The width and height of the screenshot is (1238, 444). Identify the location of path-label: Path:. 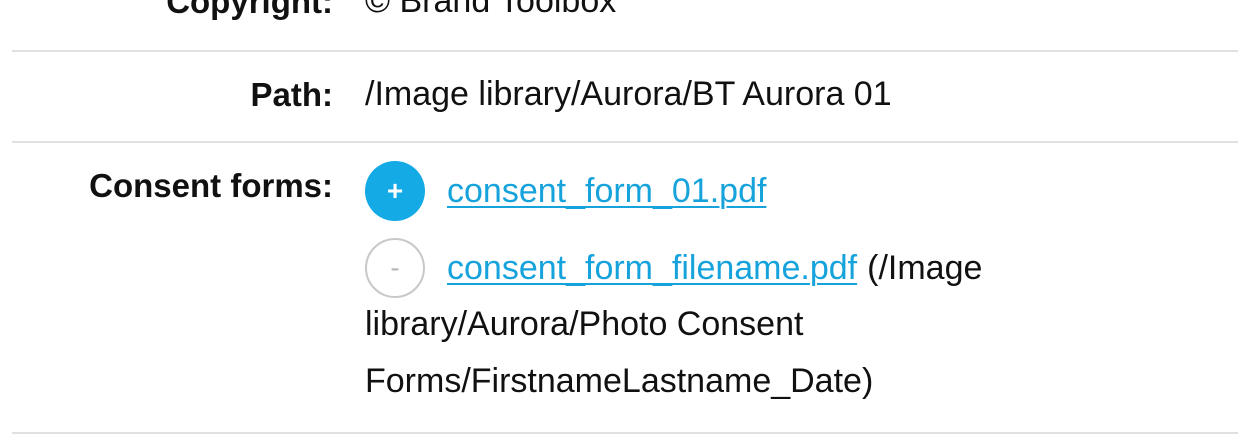
(292, 94).